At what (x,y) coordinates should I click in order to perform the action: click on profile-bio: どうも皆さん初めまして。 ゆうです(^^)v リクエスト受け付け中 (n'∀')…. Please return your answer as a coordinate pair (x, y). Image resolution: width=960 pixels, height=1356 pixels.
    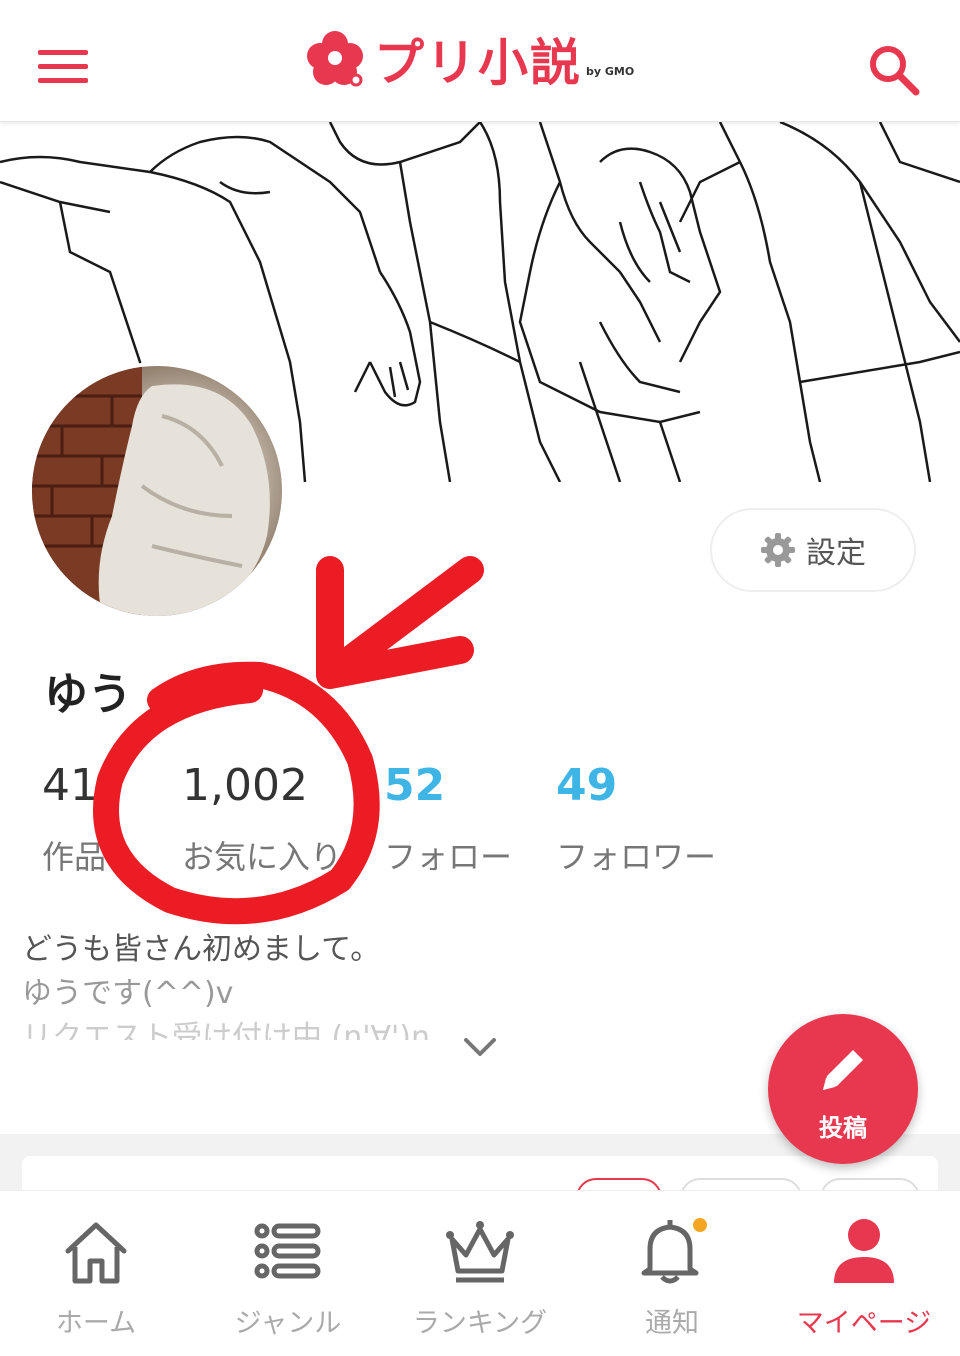
    Looking at the image, I should click on (472, 984).